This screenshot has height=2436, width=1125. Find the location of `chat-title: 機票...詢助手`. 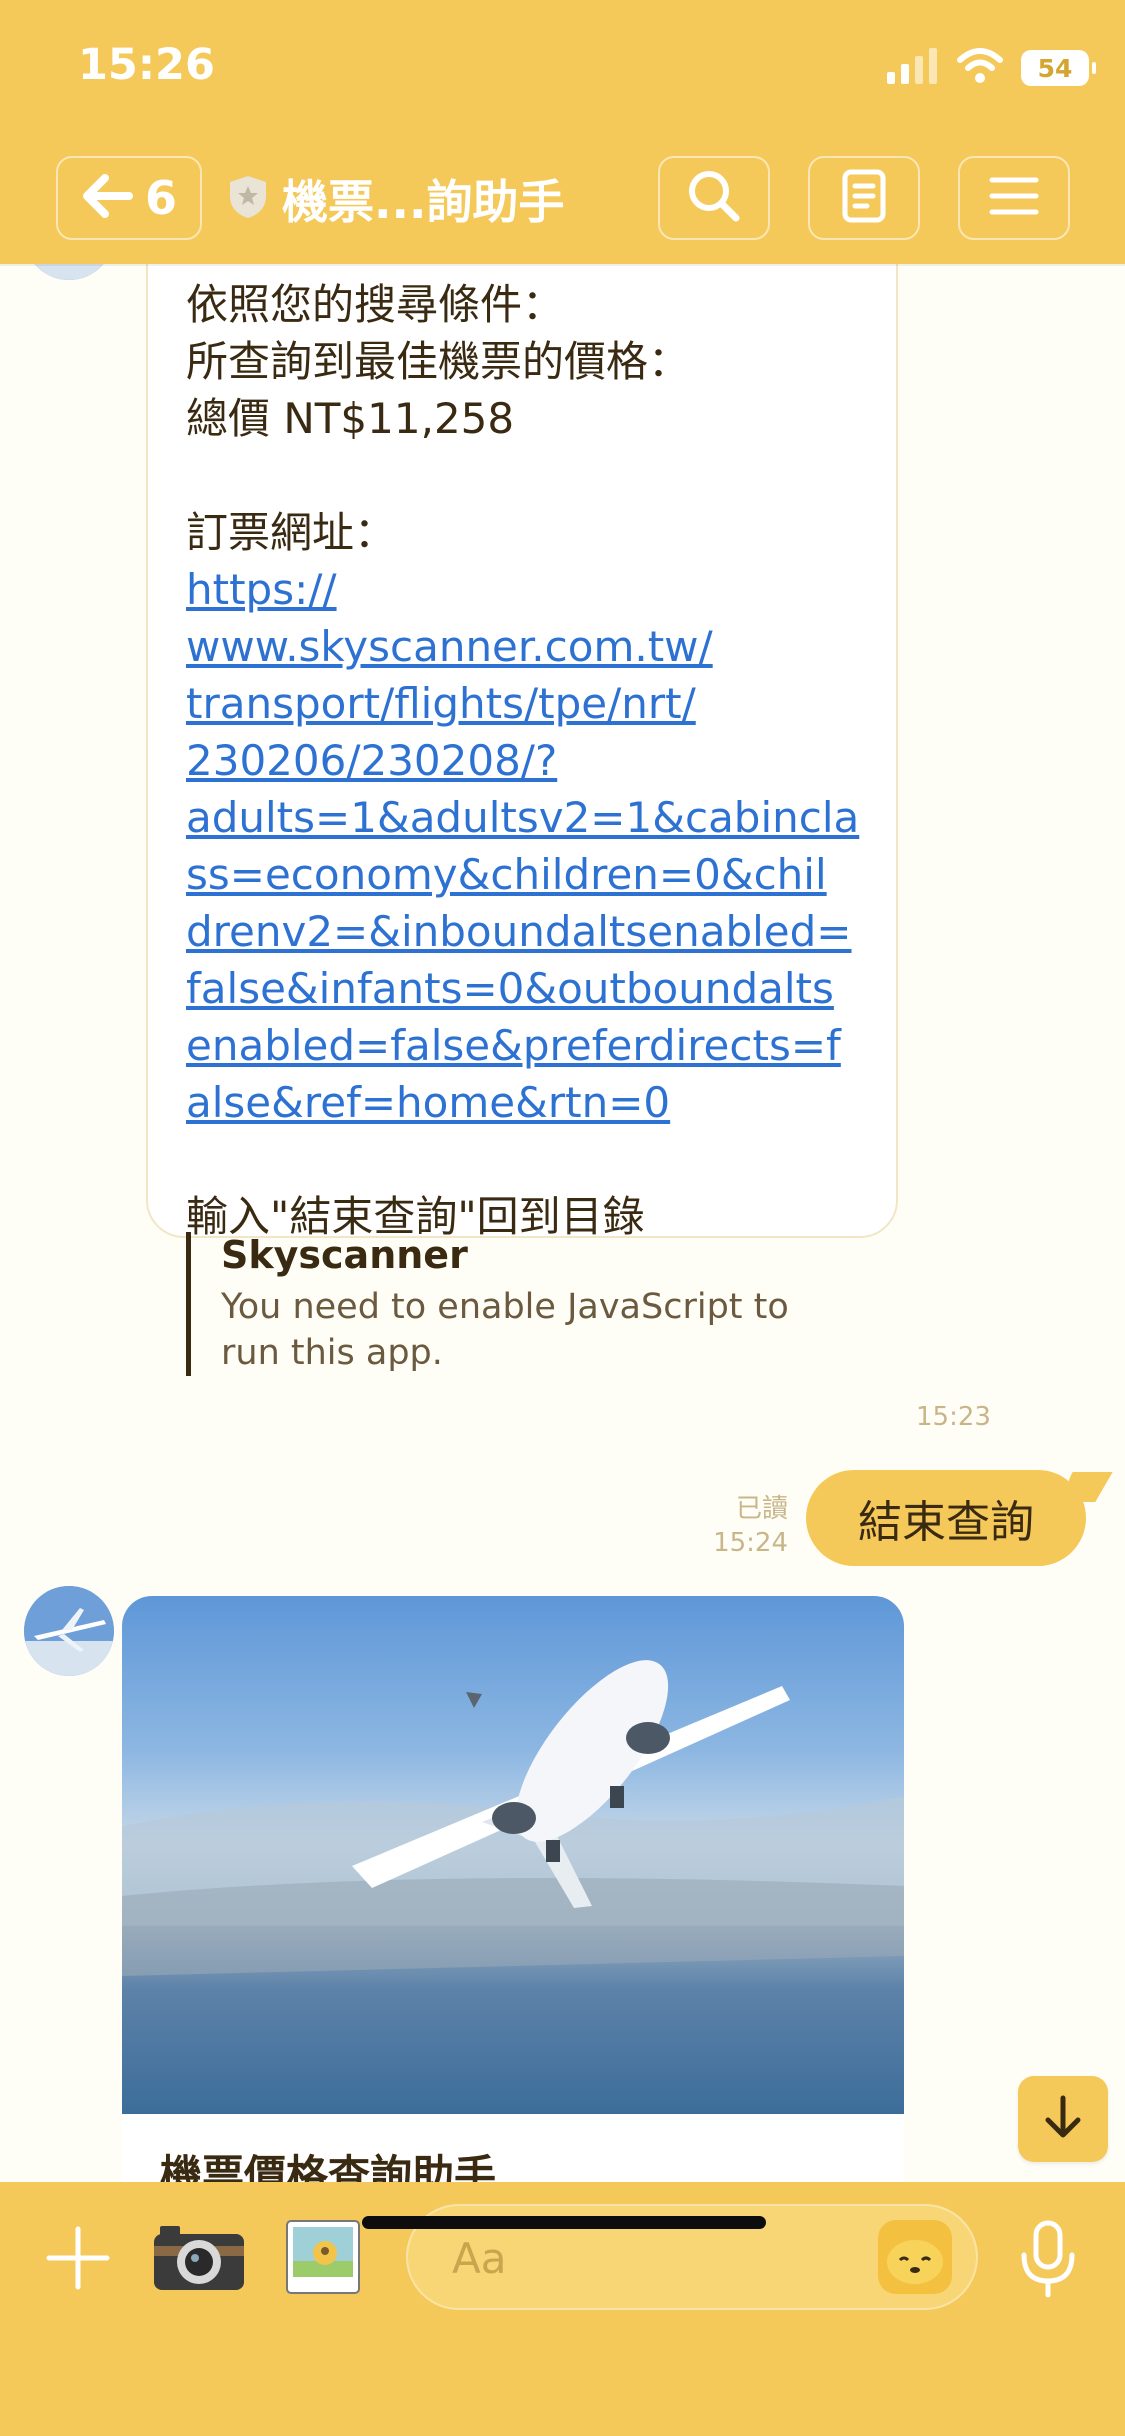

chat-title: 機票...詢助手 is located at coordinates (396, 199).